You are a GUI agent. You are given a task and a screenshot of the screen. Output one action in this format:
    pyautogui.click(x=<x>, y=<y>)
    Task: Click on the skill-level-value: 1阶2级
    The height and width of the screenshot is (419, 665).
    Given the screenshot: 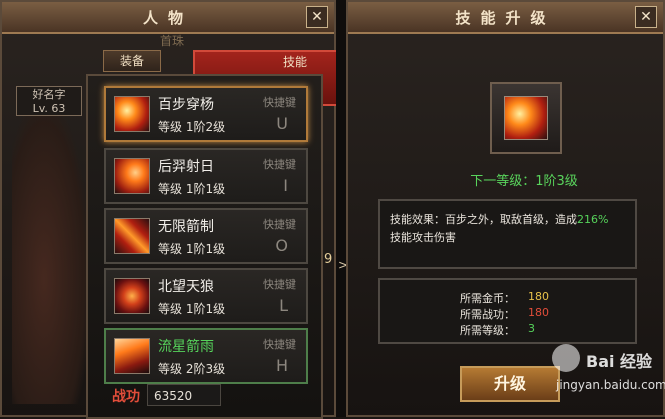 What is the action you would take?
    pyautogui.click(x=205, y=127)
    